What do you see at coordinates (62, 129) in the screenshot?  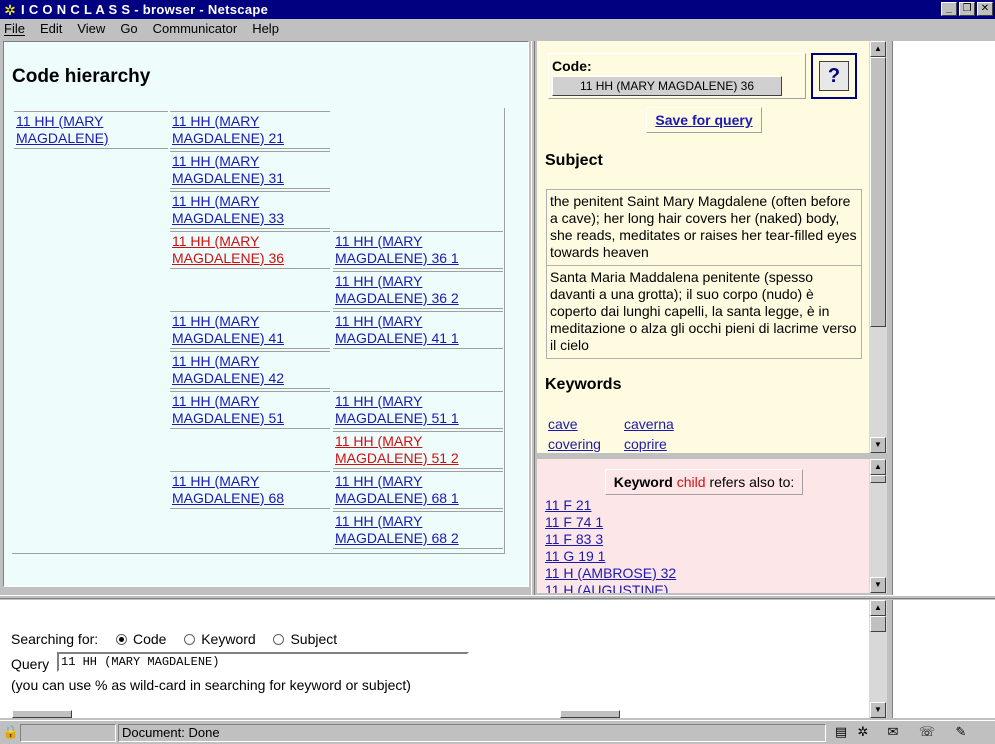 I see `code-link: 11 HH (MARY MAGDALENE)` at bounding box center [62, 129].